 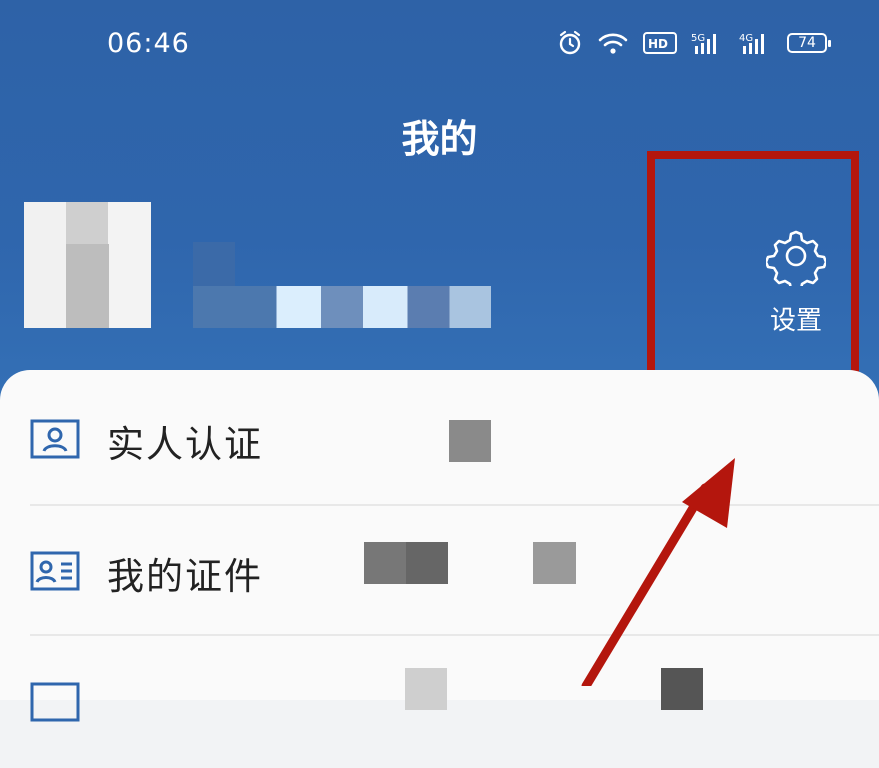 I want to click on alarm-icon, so click(x=570, y=43).